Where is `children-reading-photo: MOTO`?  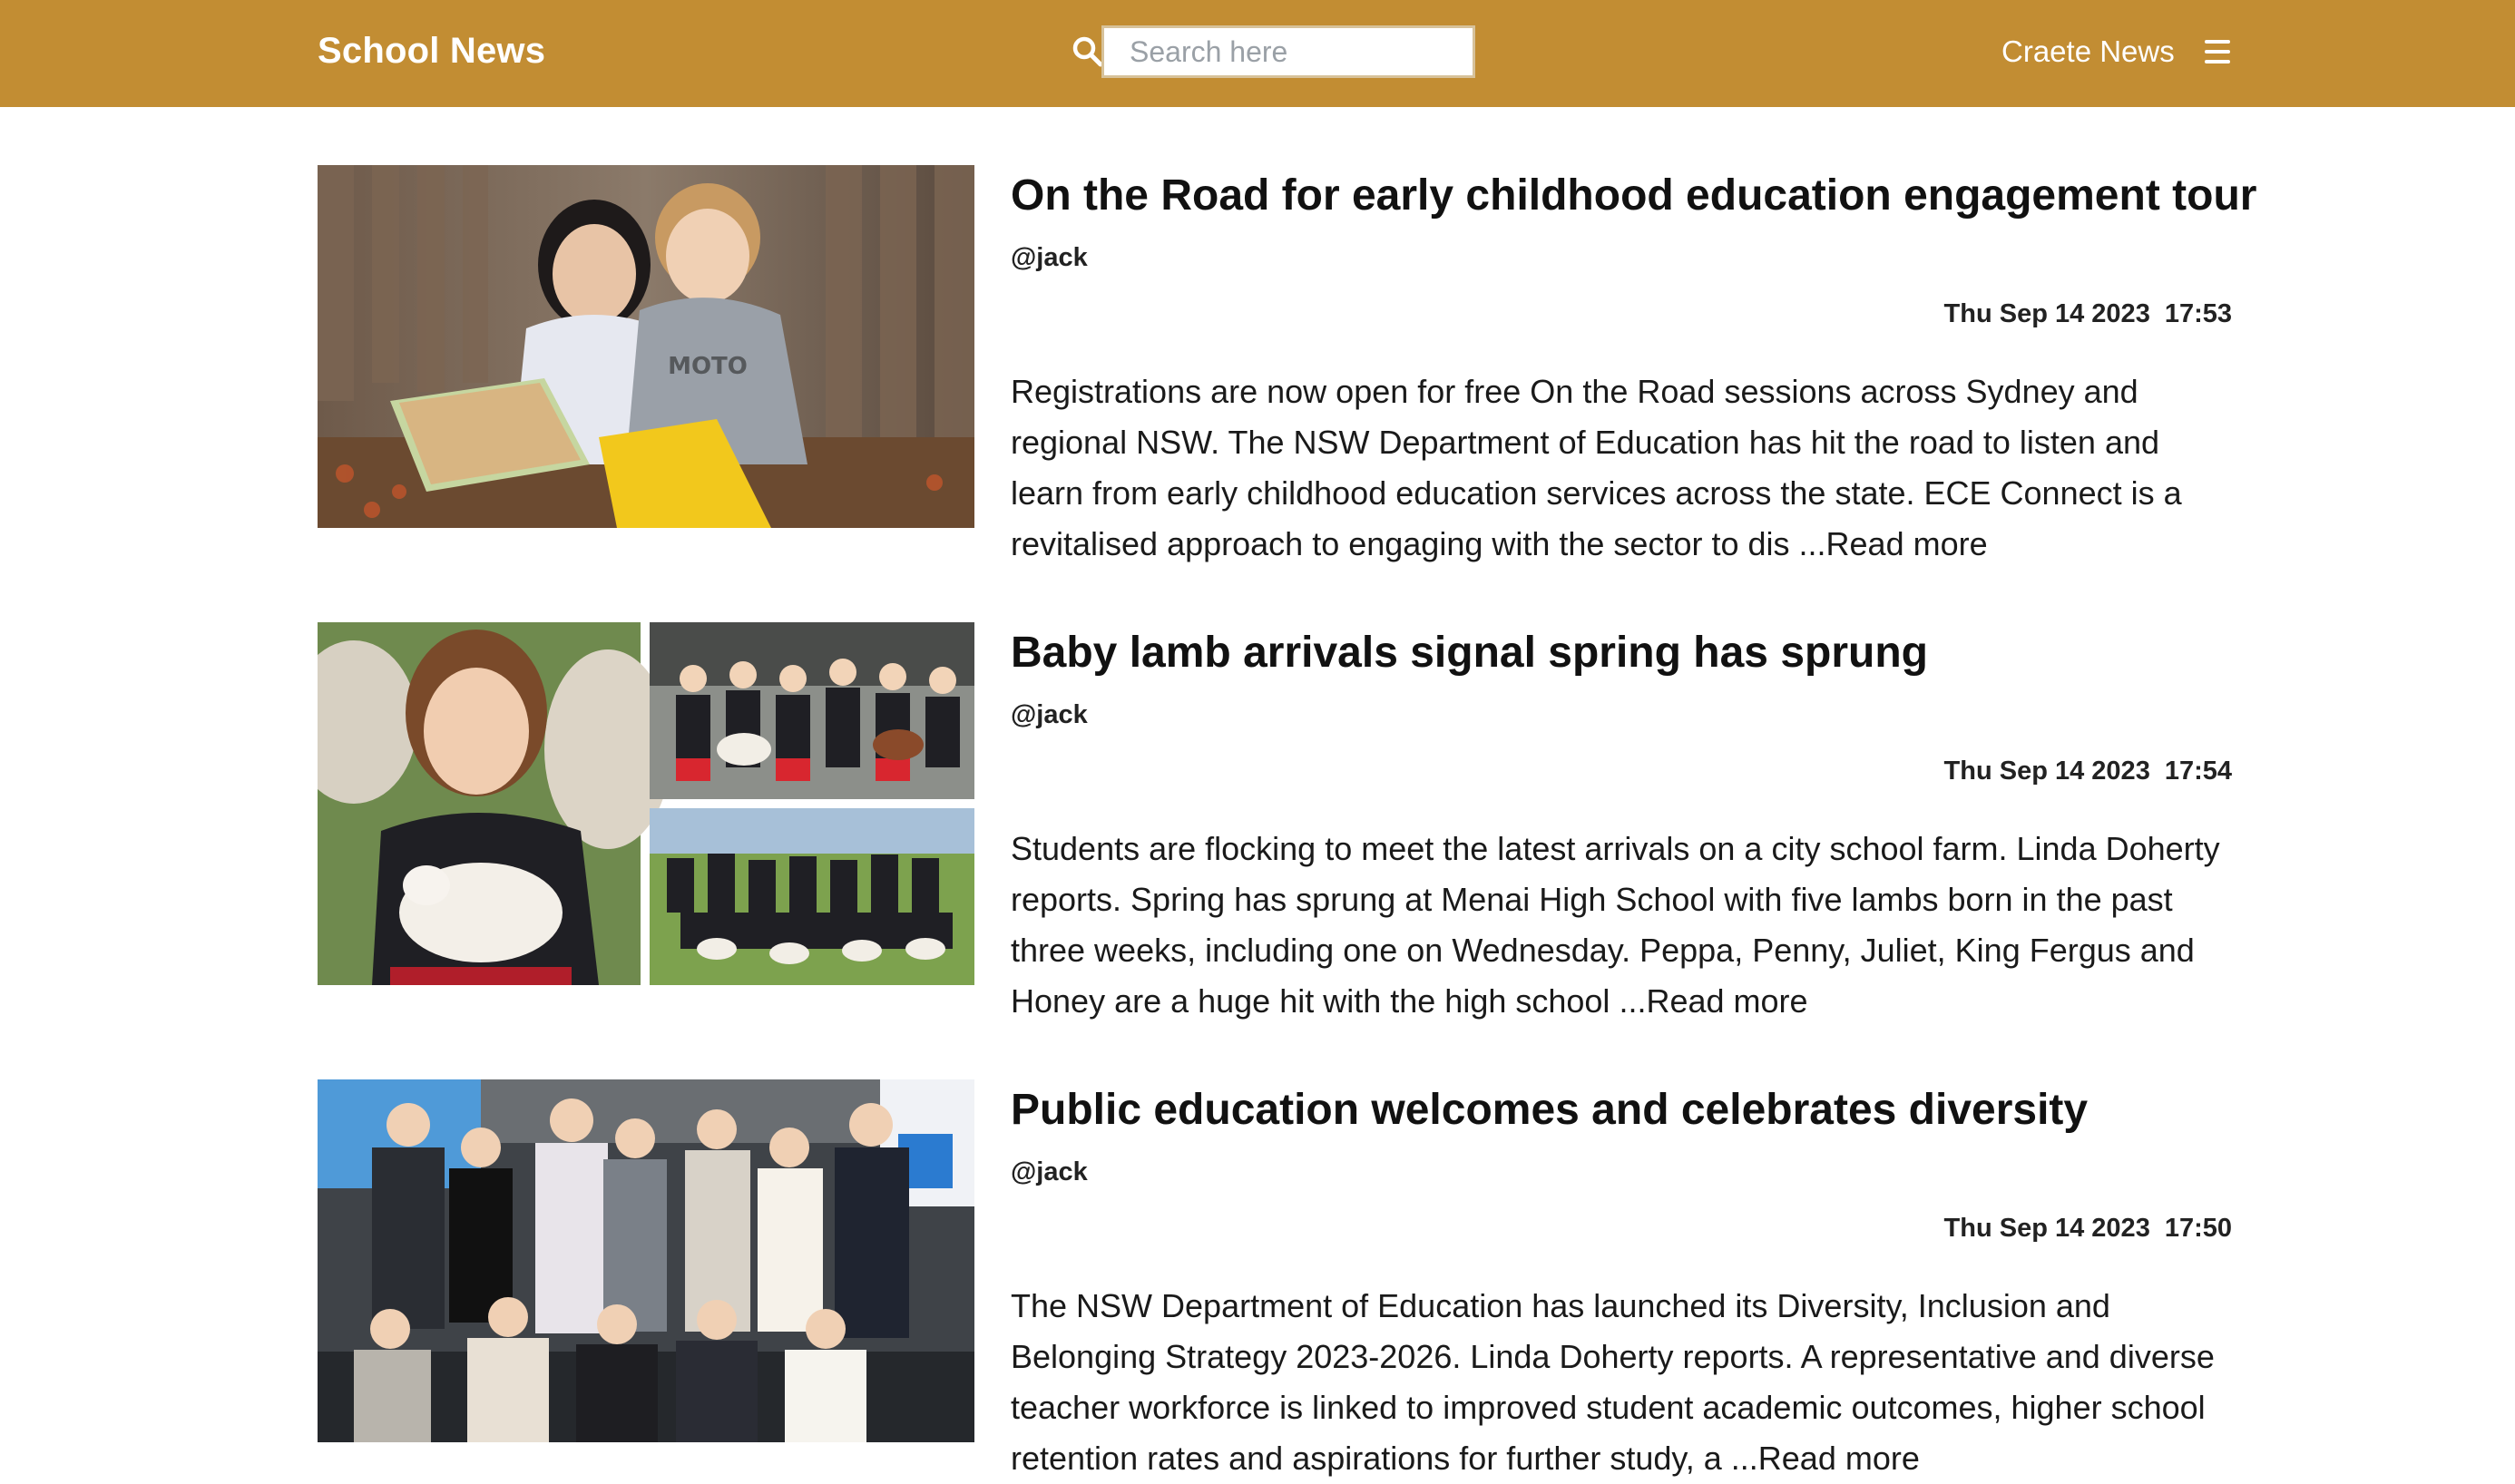
children-reading-photo: MOTO is located at coordinates (646, 346).